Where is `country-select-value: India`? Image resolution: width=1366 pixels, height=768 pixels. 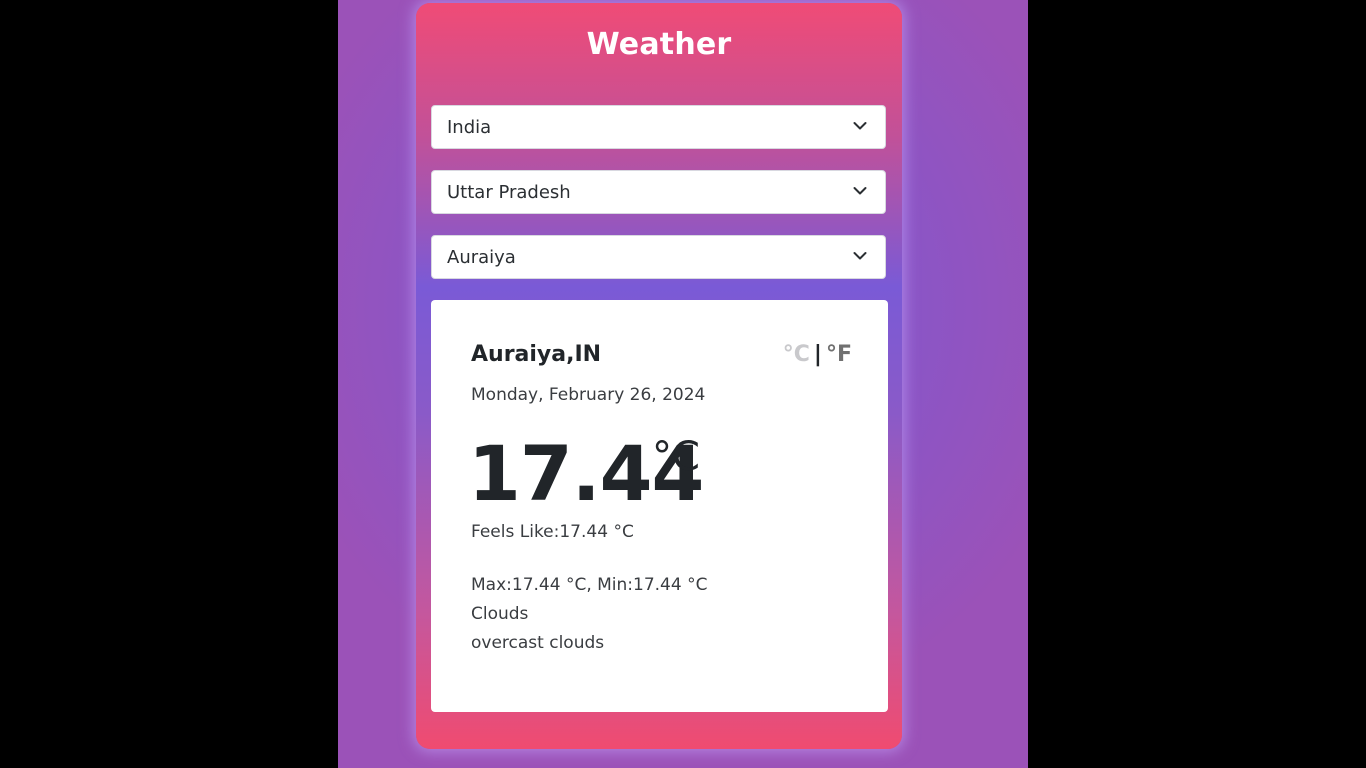 country-select-value: India is located at coordinates (469, 127).